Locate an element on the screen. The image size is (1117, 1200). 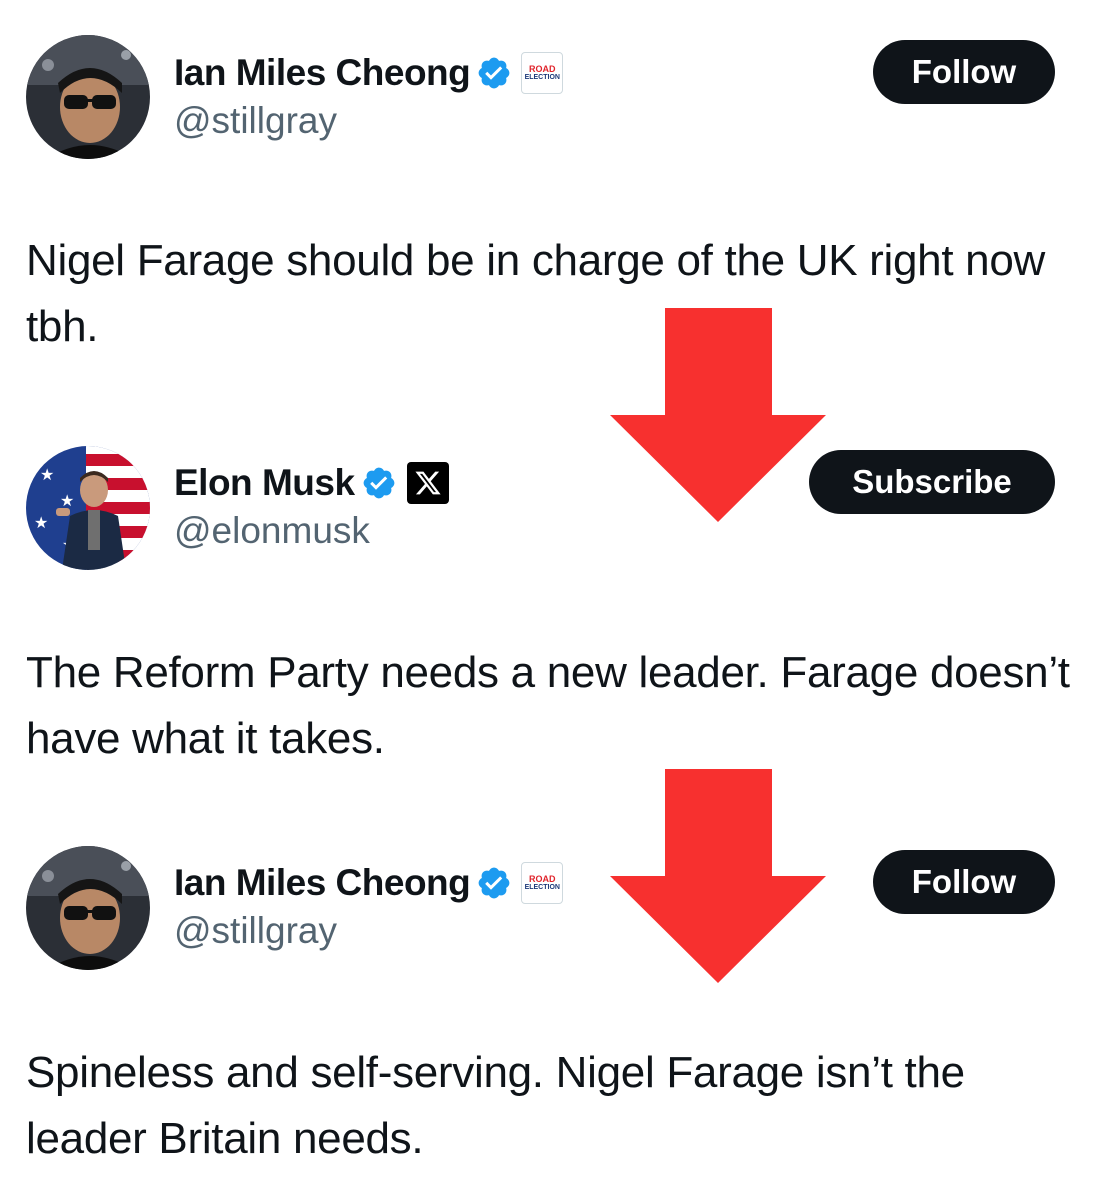
subscribe-button: Subscribe is located at coordinates (932, 482).